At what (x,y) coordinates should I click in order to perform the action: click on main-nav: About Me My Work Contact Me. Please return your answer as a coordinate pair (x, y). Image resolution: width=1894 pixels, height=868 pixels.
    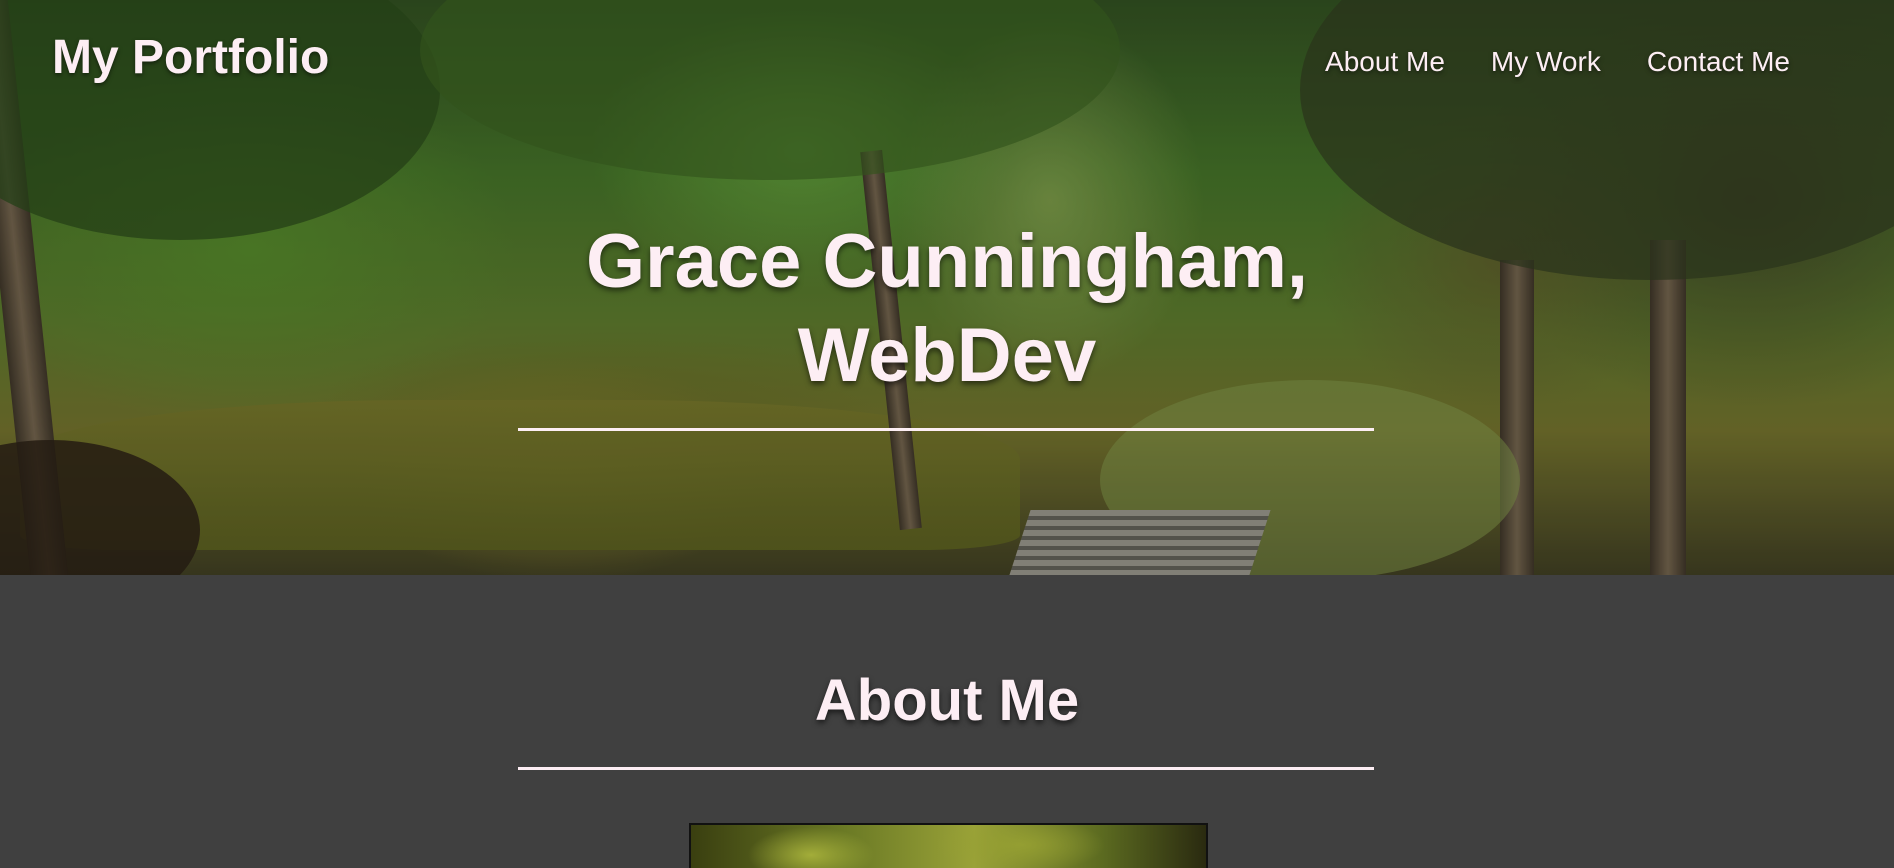
    Looking at the image, I should click on (1557, 62).